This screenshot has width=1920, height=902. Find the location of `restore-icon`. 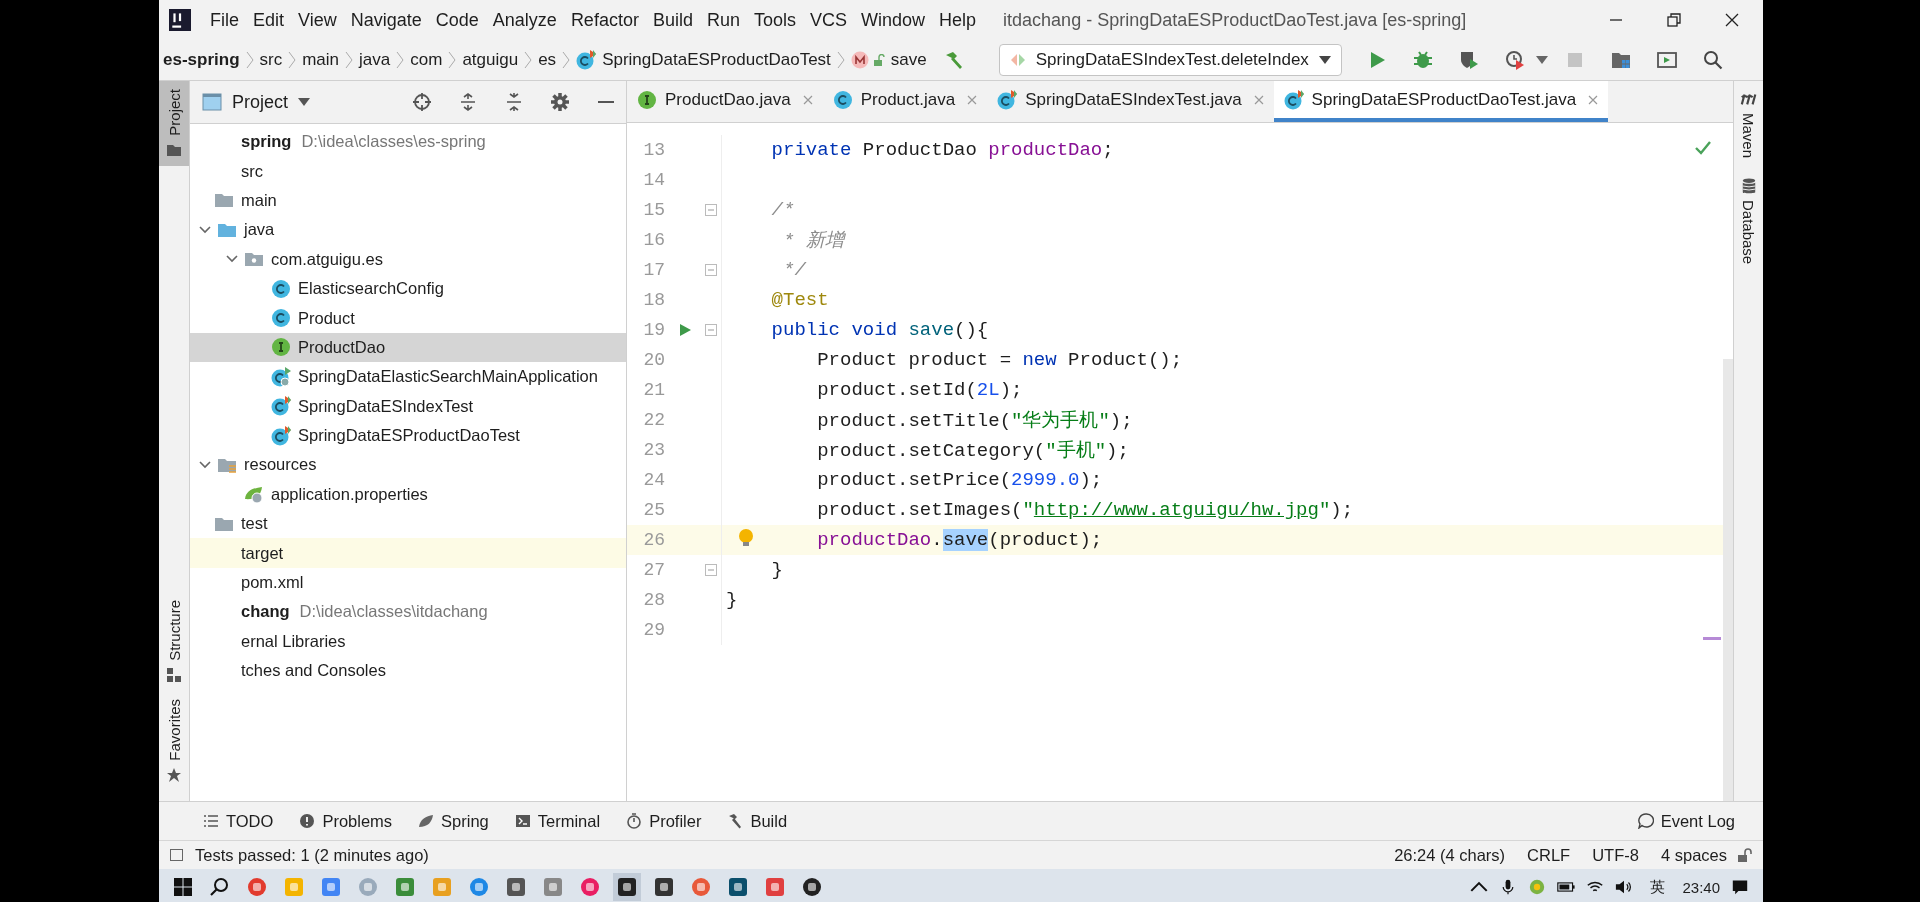

restore-icon is located at coordinates (1674, 20).